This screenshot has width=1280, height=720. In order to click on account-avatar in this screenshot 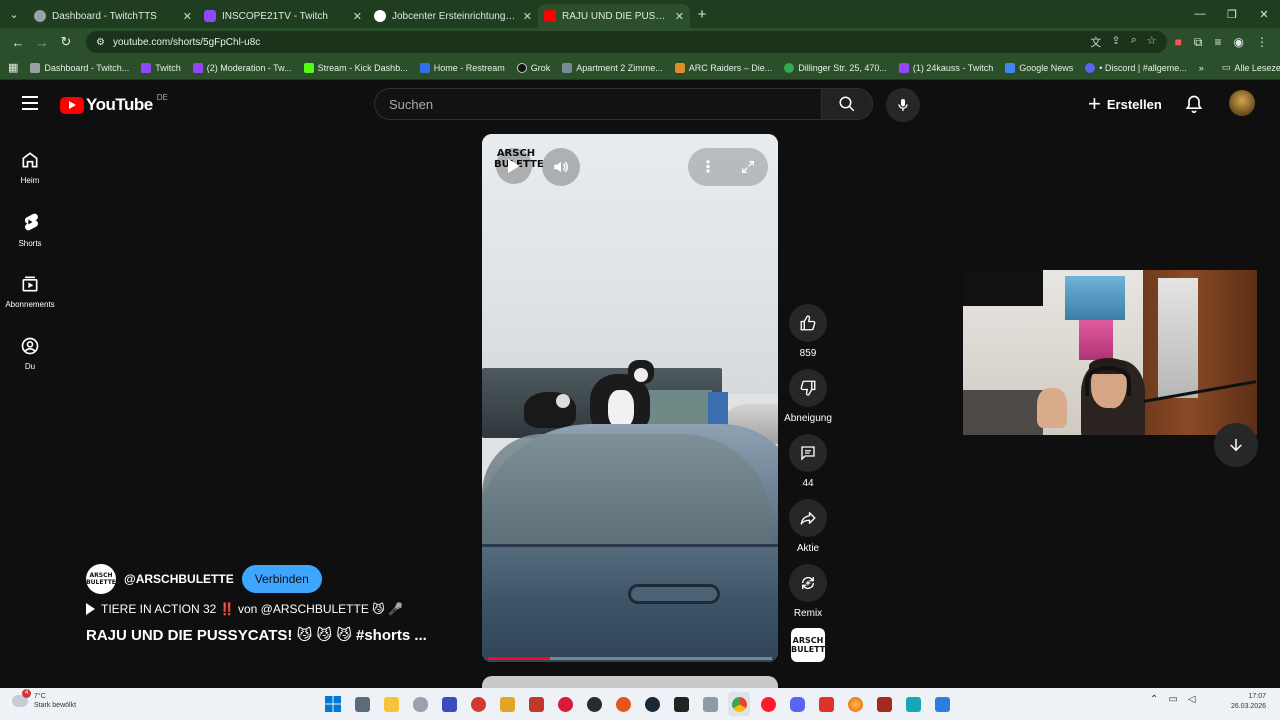, I will do `click(1242, 103)`.